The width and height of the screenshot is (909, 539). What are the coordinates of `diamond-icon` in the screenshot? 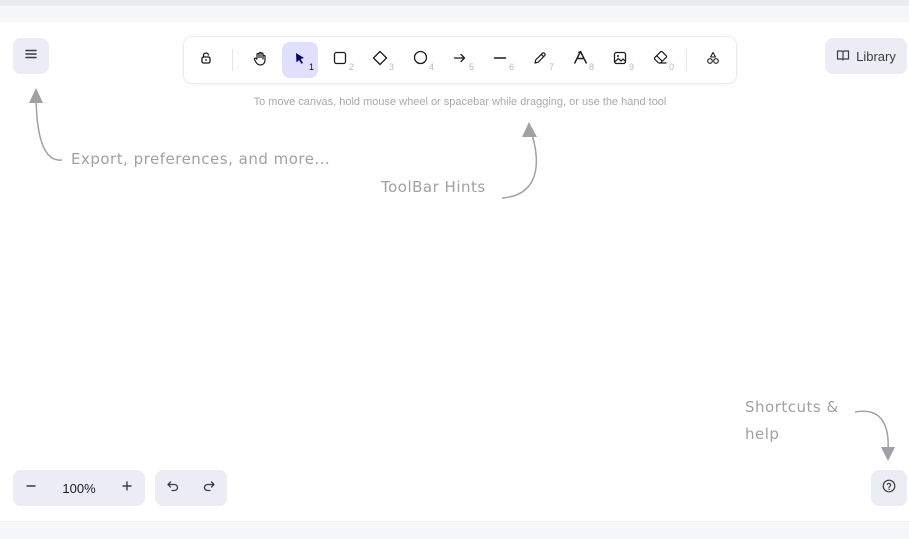 It's located at (380, 60).